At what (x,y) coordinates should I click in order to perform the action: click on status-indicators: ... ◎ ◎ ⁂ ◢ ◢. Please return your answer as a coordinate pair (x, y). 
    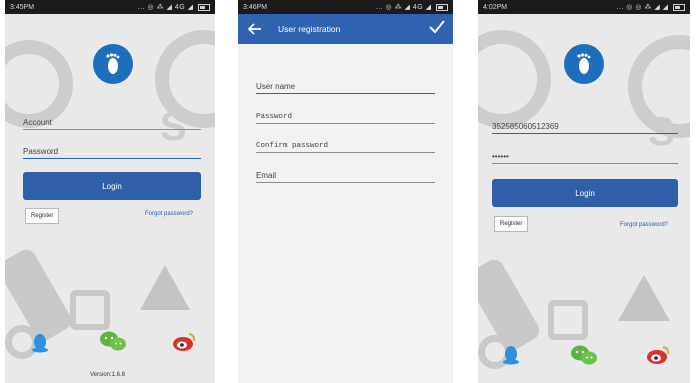
    Looking at the image, I should click on (642, 7).